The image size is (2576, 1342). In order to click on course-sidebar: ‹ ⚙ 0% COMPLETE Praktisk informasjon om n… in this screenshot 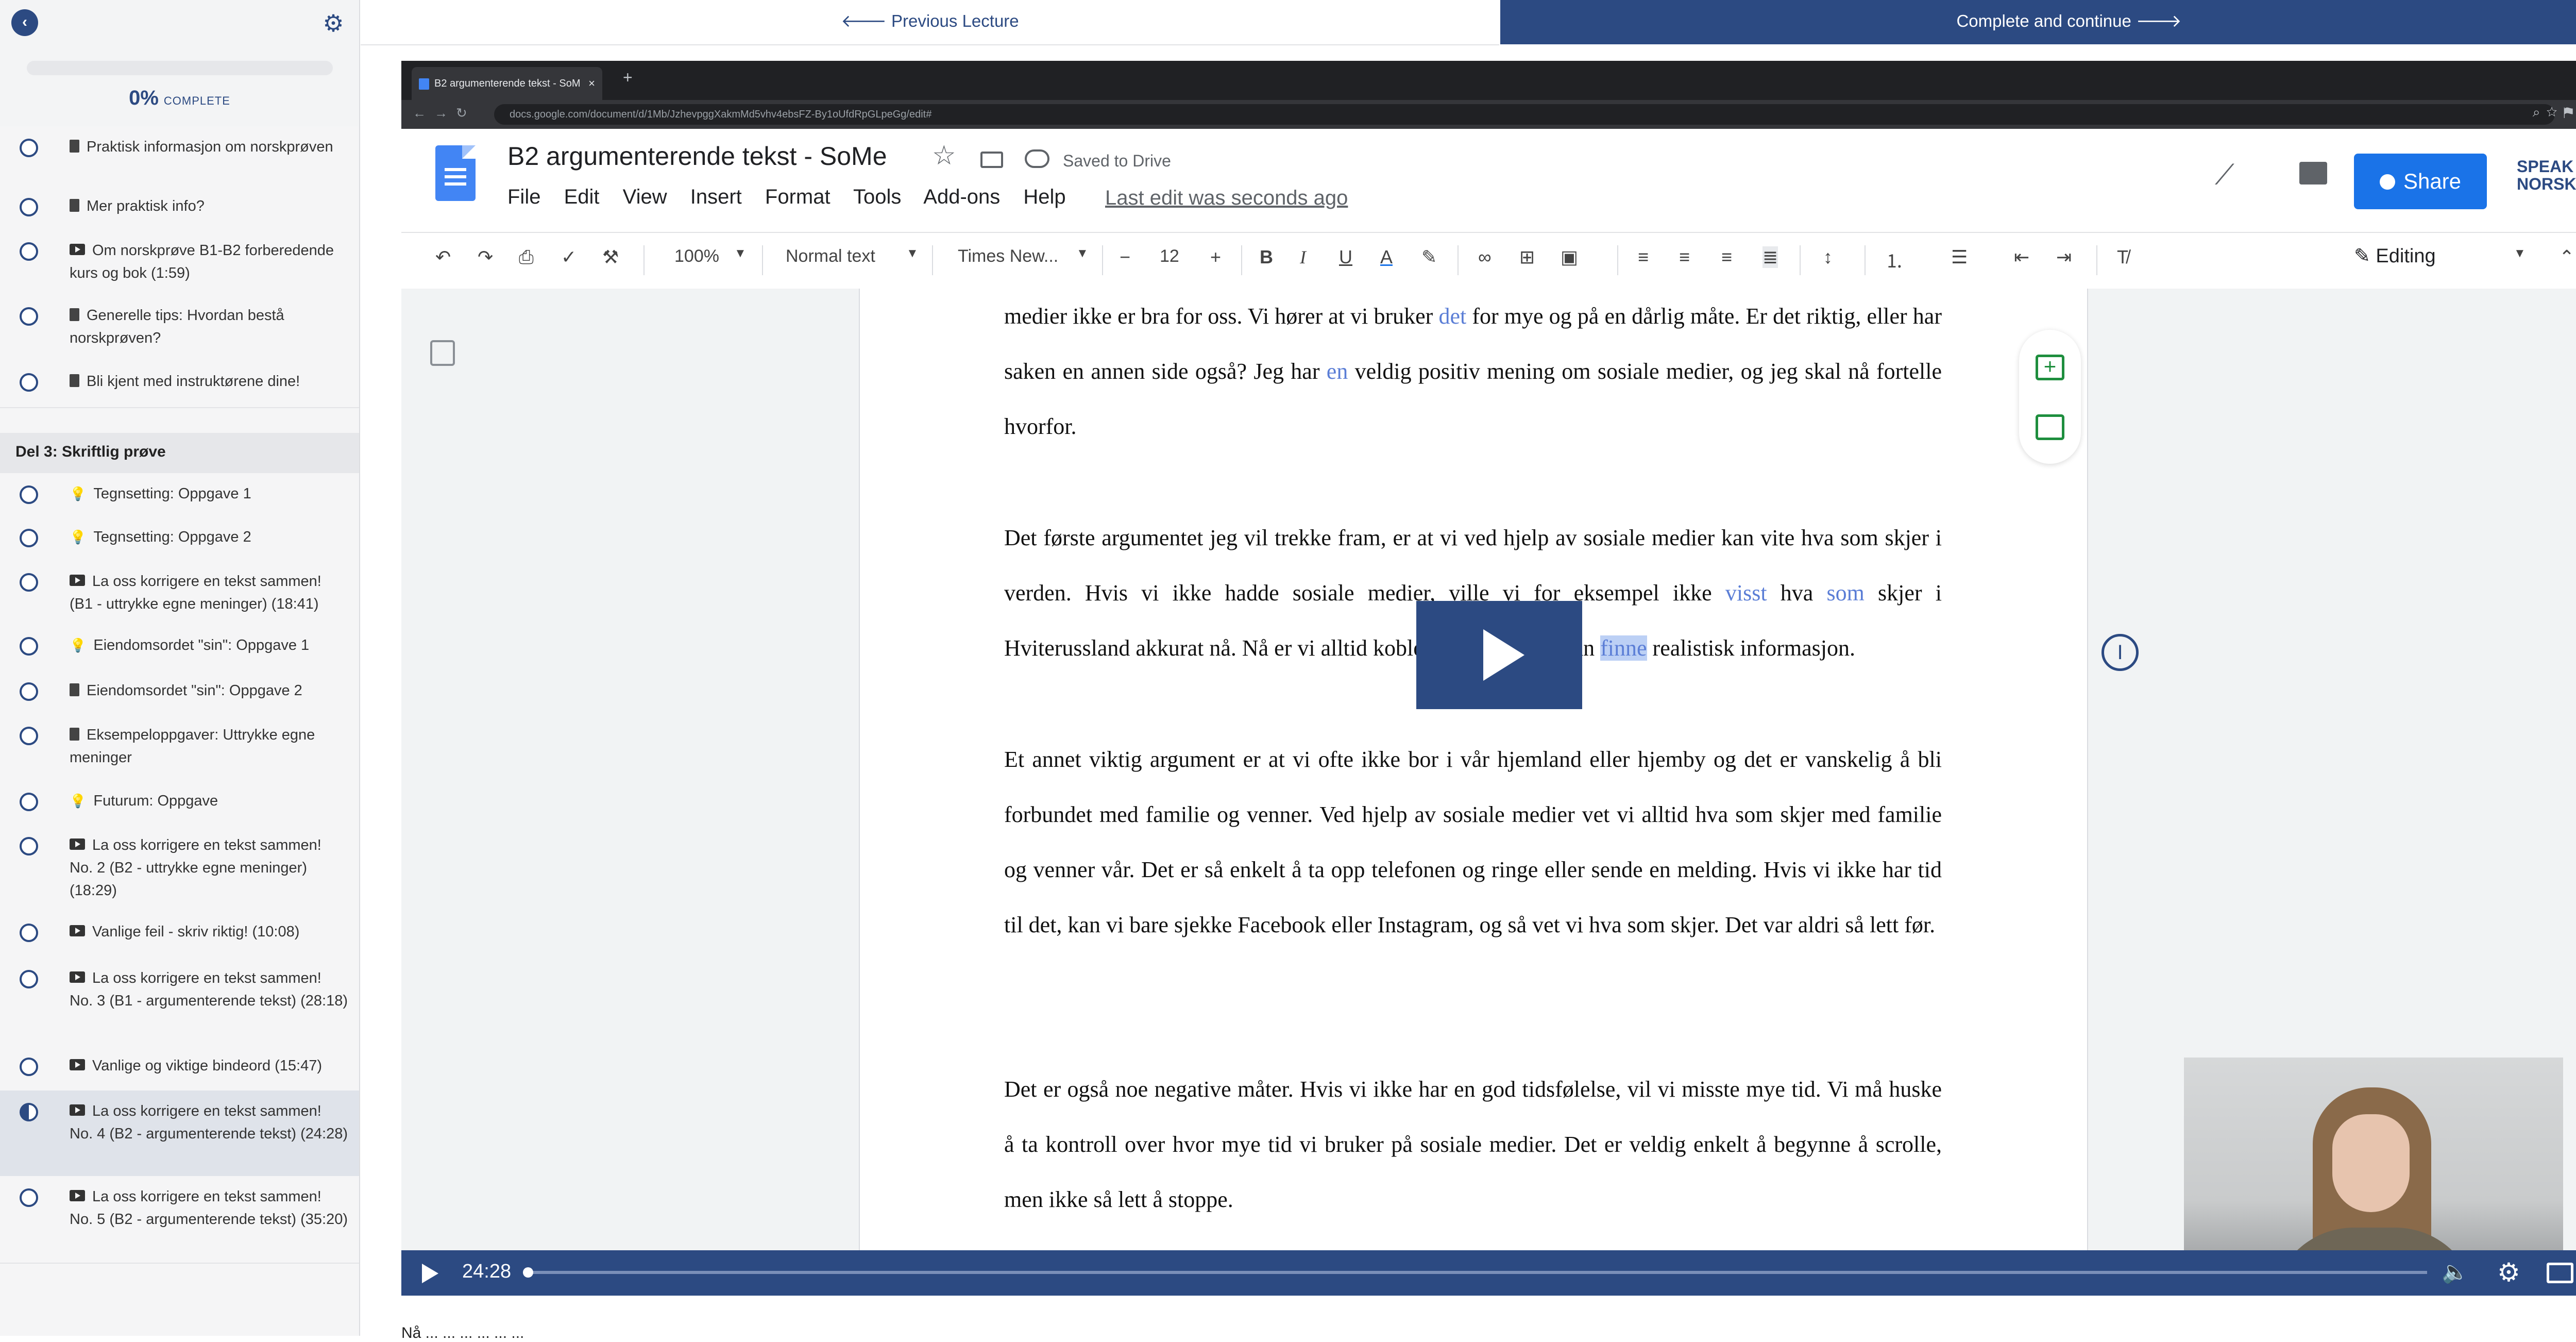, I will do `click(180, 668)`.